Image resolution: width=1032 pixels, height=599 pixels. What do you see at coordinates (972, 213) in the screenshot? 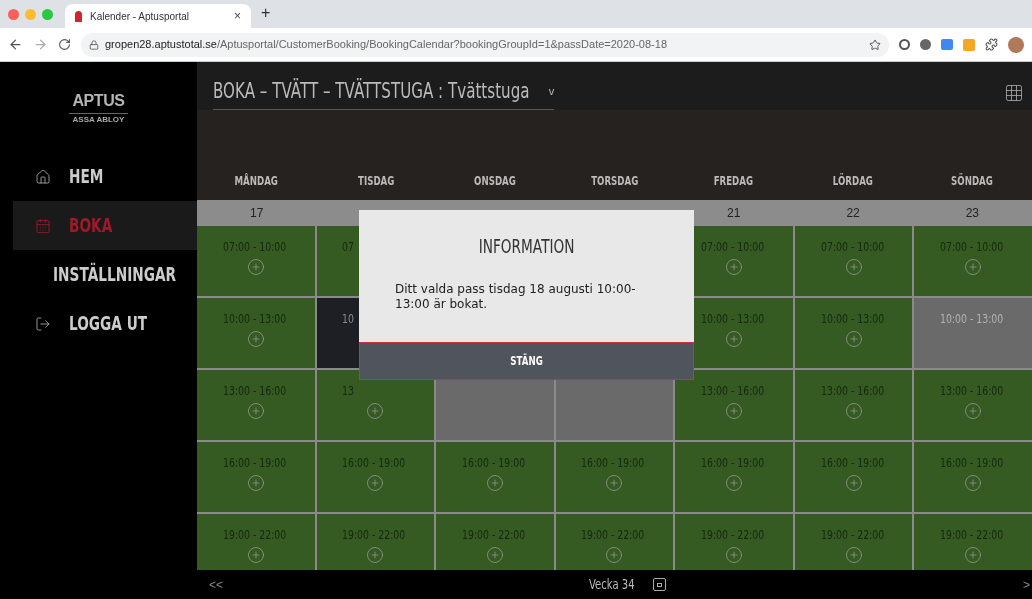
I see `date-label: 23` at bounding box center [972, 213].